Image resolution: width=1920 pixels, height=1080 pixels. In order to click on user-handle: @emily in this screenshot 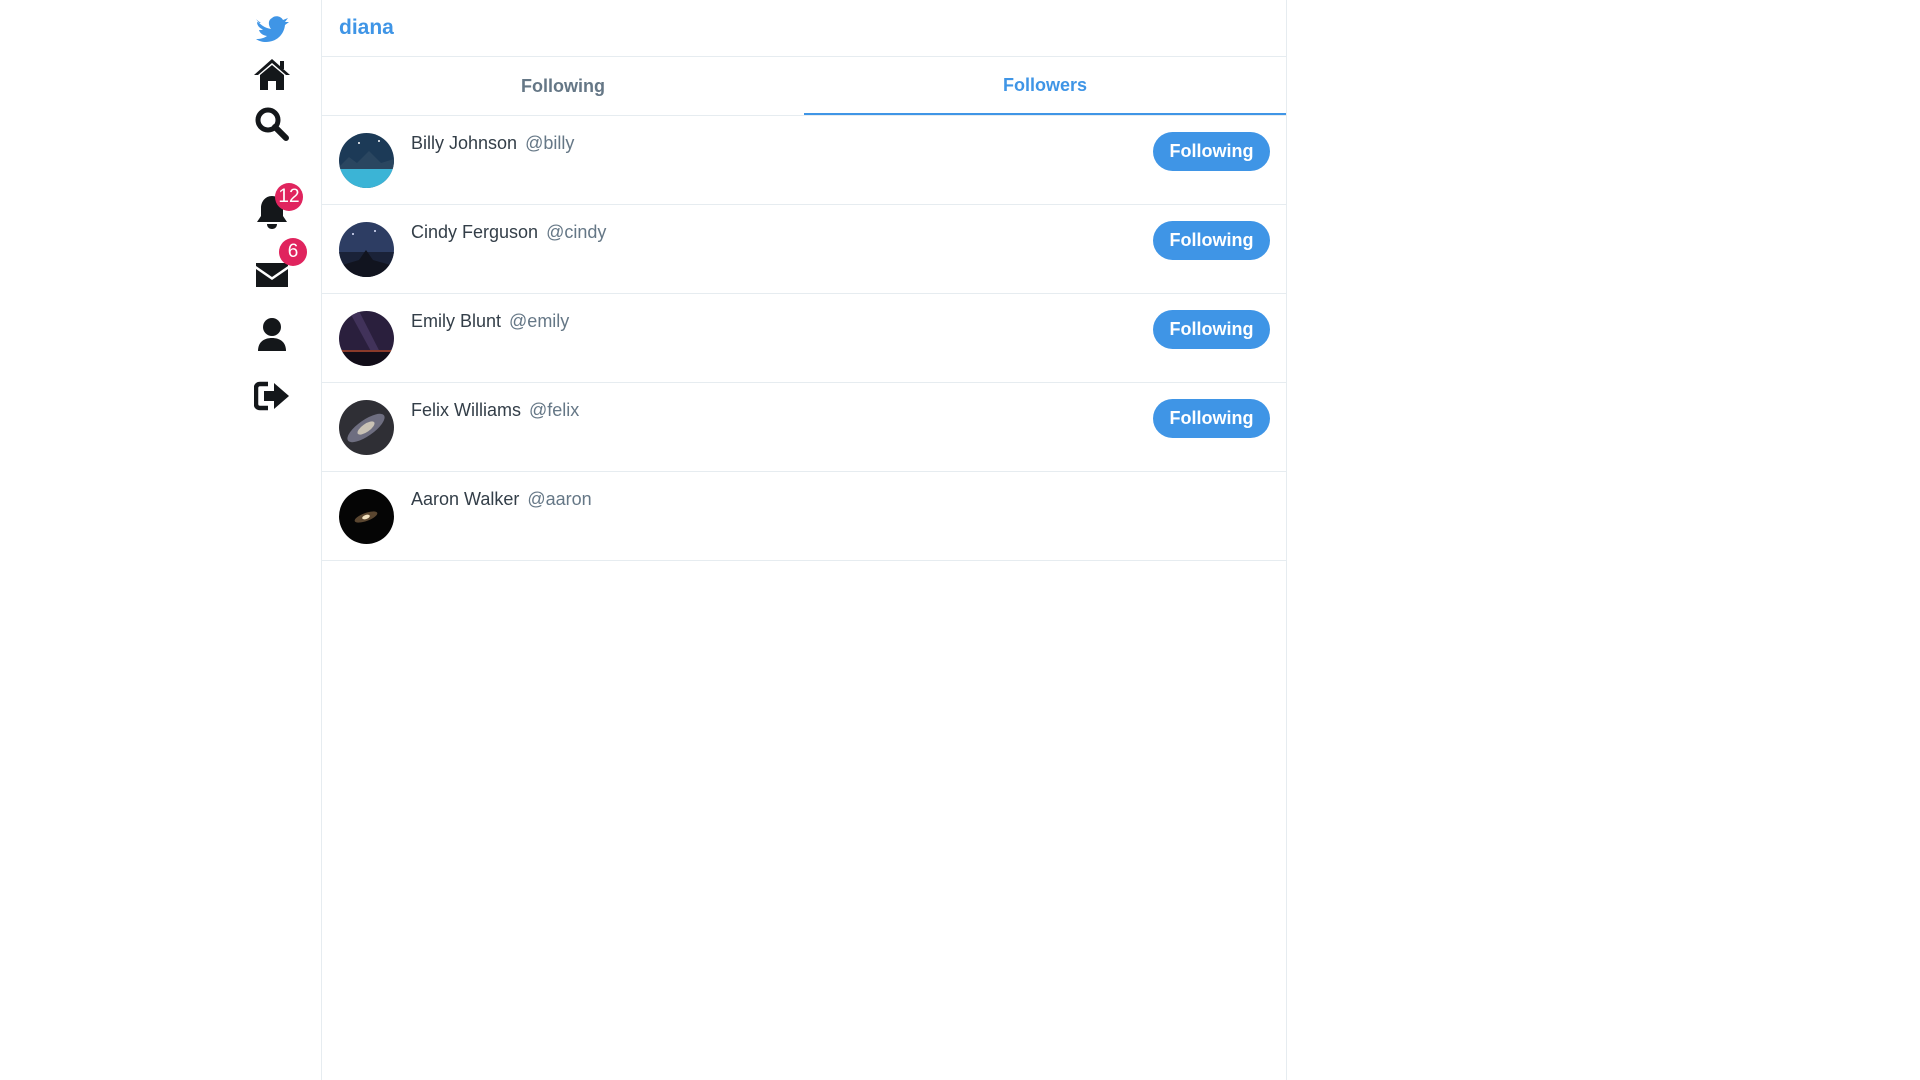, I will do `click(539, 321)`.